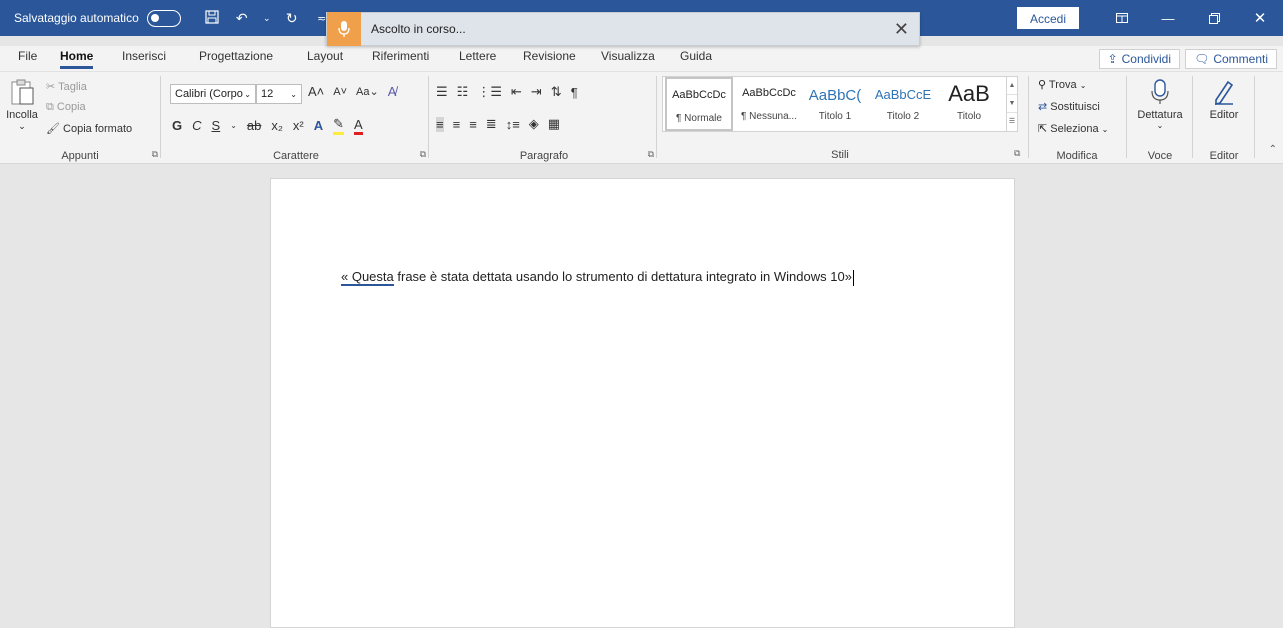  I want to click on font-toolbar-bottom: G C S ⌄ ab x₂ x² A ✎ A, so click(267, 125).